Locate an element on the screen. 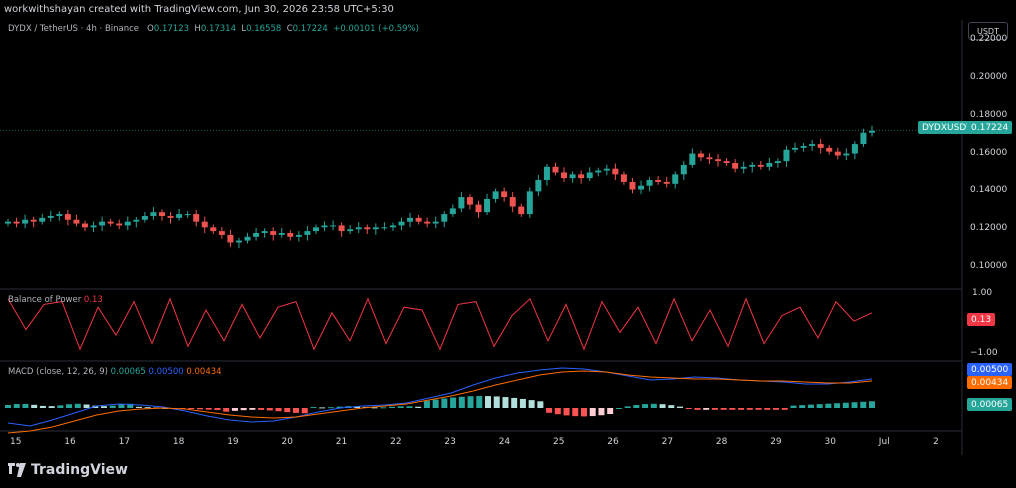 Image resolution: width=1016 pixels, height=488 pixels. price-tick-label: 0.14000 is located at coordinates (989, 190).